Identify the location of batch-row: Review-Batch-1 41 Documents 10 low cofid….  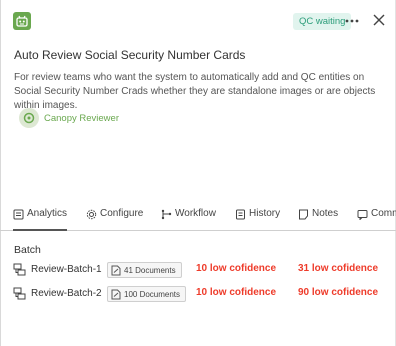
(204, 270).